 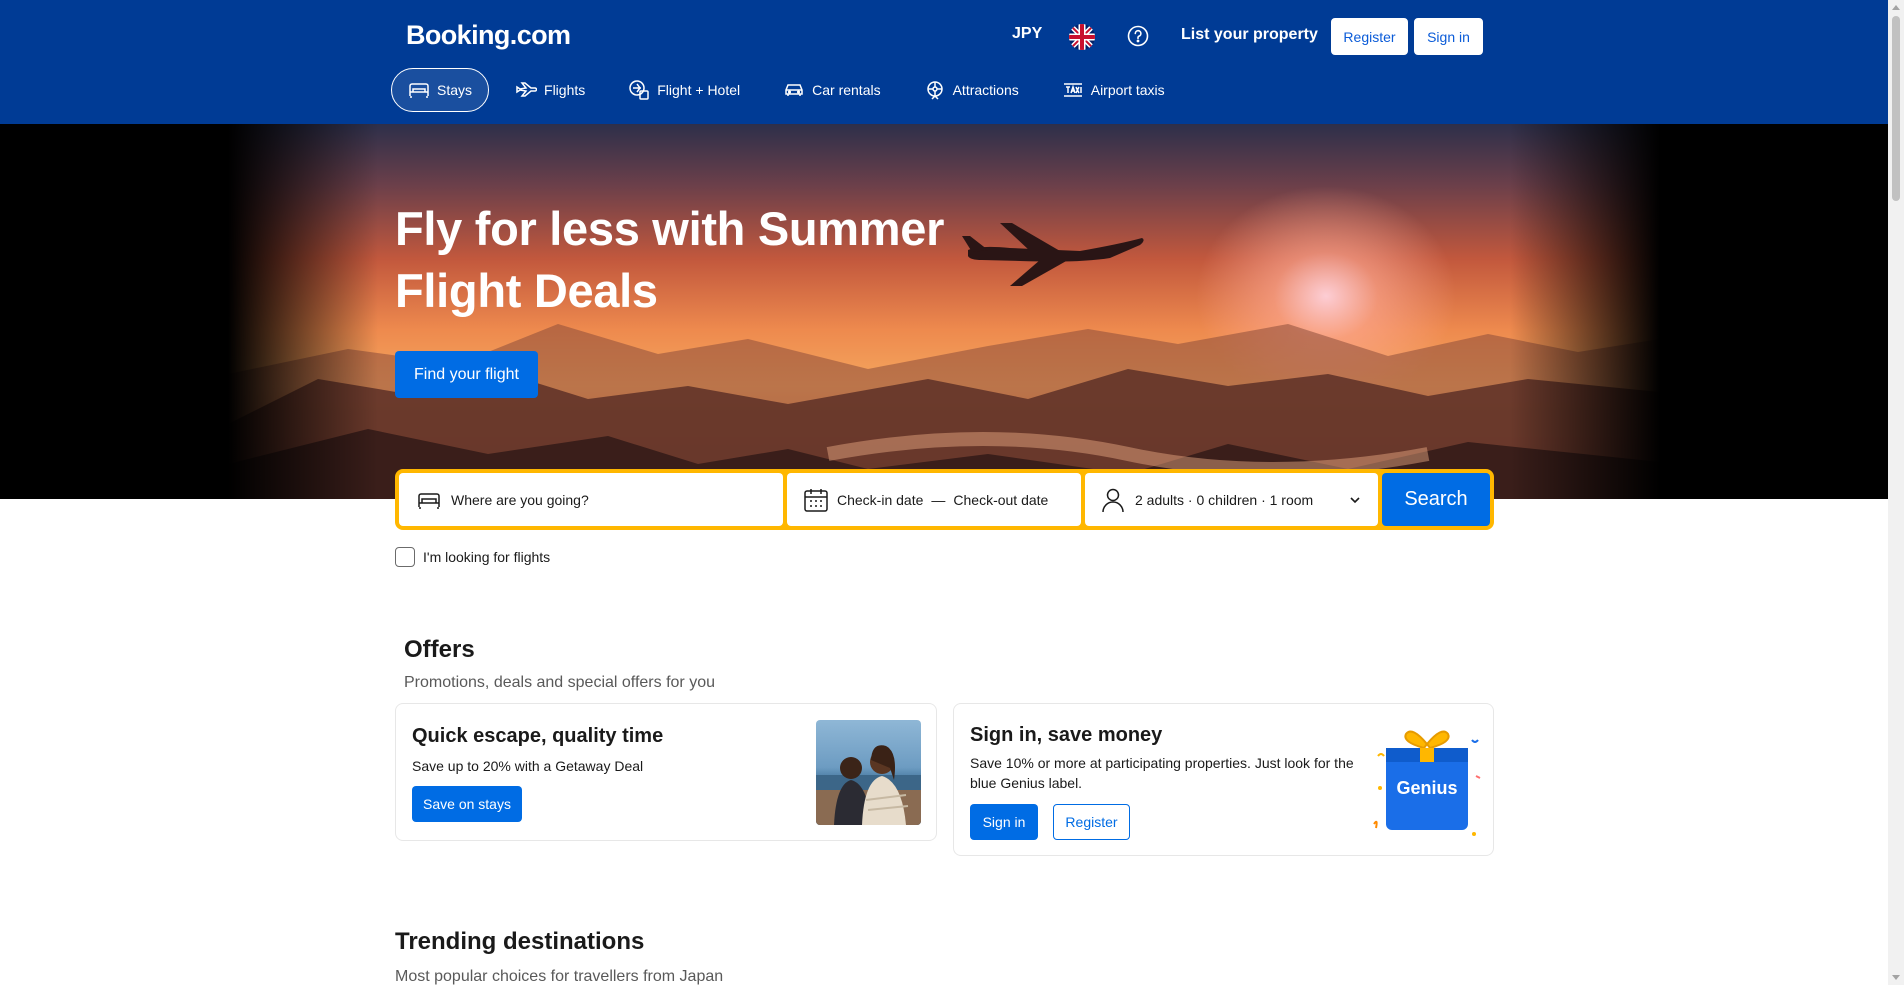 I want to click on attractions-icon, so click(x=934, y=90).